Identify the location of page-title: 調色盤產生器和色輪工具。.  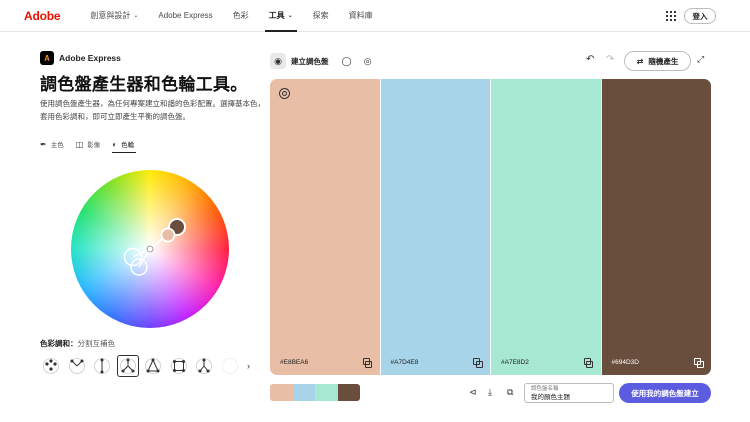
(144, 84).